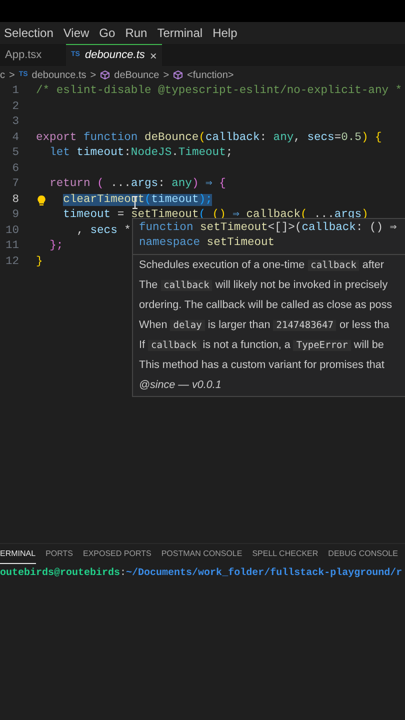 The image size is (405, 720). What do you see at coordinates (41, 200) in the screenshot?
I see `lightbulb-icon` at bounding box center [41, 200].